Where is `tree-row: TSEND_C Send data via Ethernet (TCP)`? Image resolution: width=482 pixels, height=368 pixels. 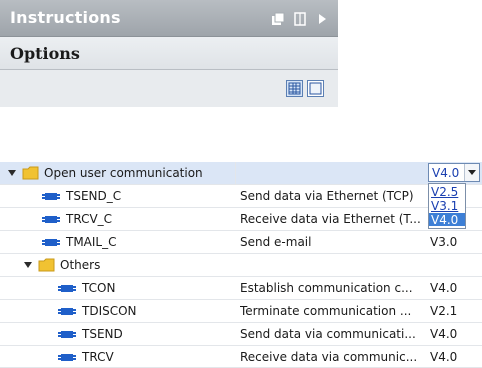
tree-row: TSEND_C Send data via Ethernet (TCP) is located at coordinates (241, 196).